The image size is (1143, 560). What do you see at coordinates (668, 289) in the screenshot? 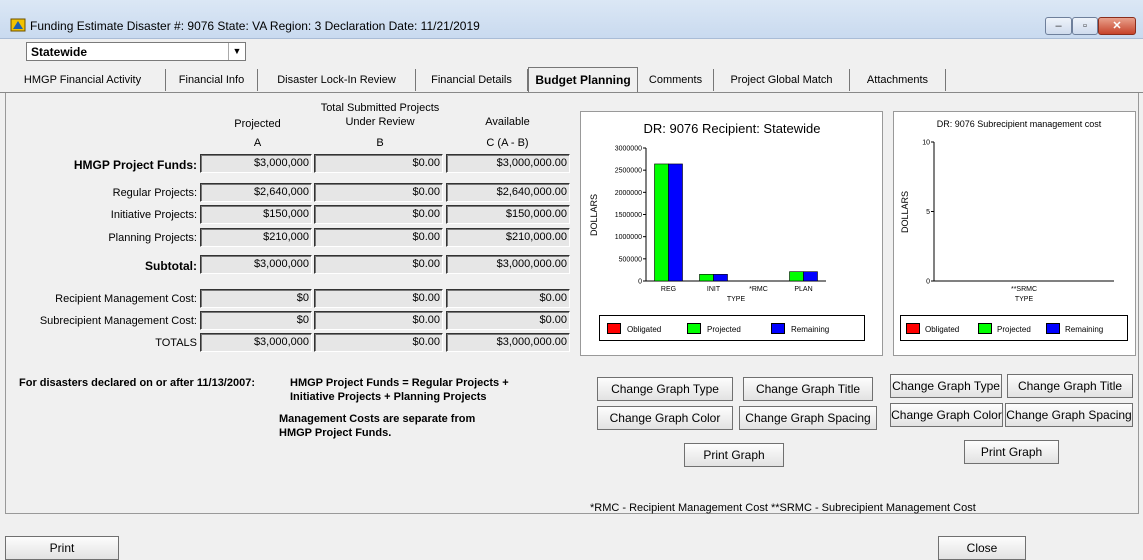
I see `chart1-x-tick-label: REG` at bounding box center [668, 289].